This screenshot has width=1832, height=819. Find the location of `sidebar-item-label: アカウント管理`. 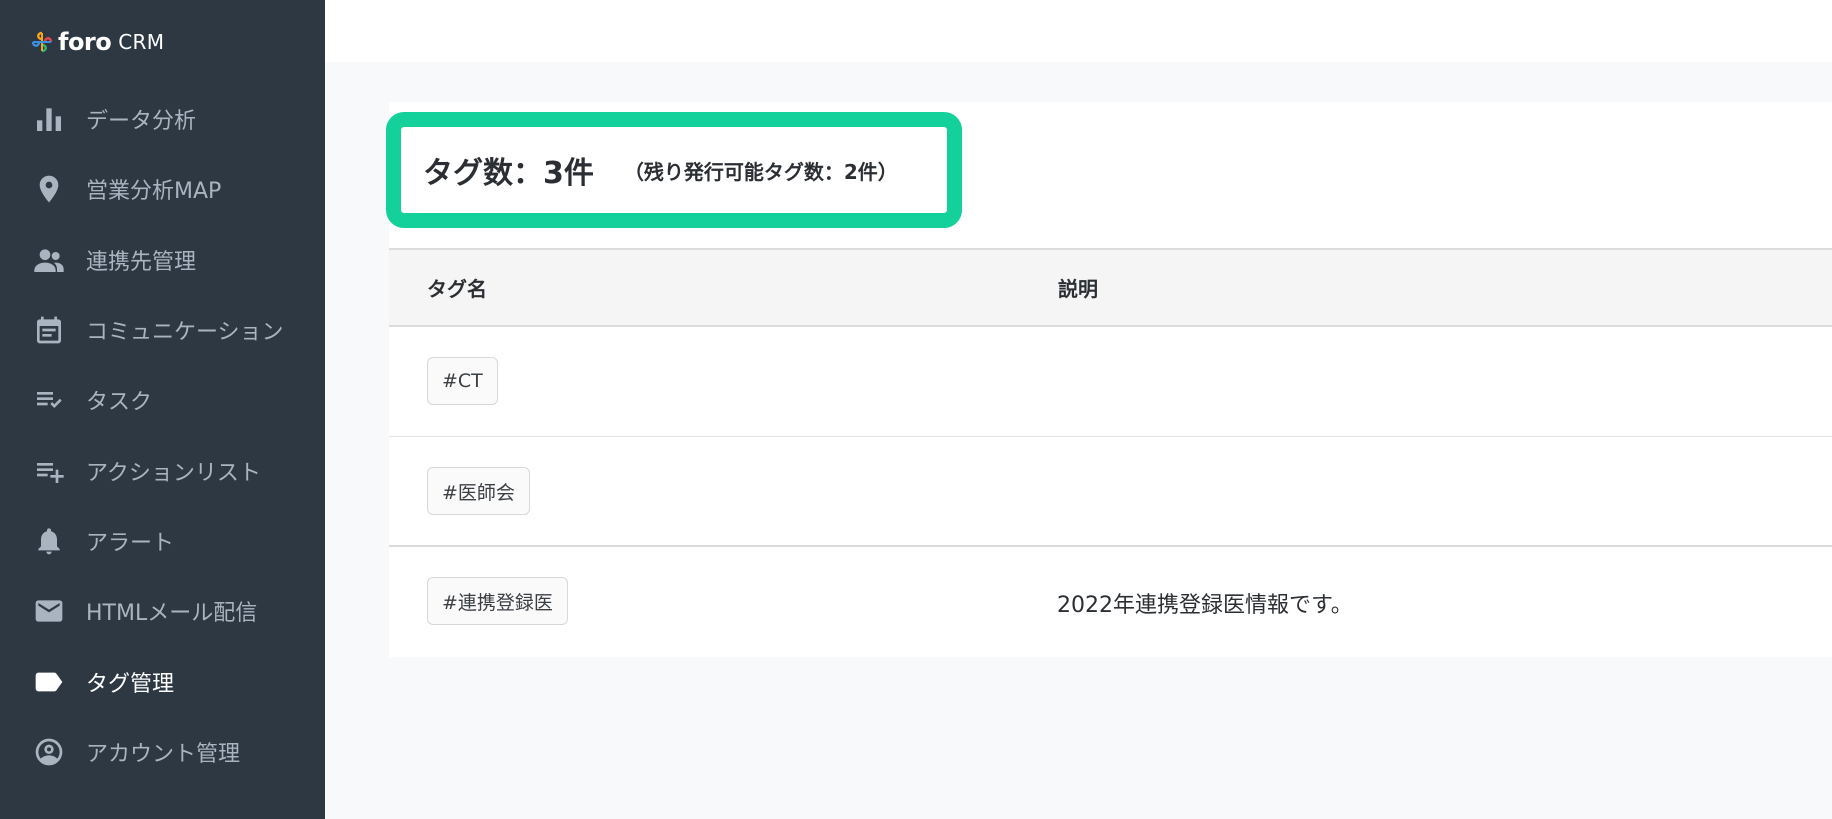

sidebar-item-label: アカウント管理 is located at coordinates (163, 754).